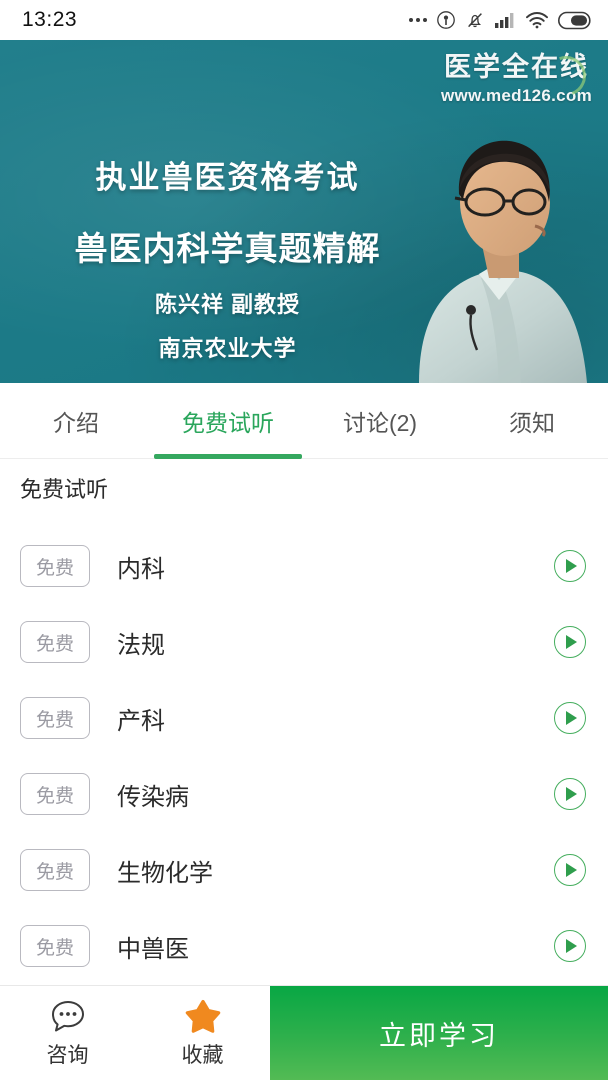  I want to click on consult-button: 咨询, so click(67, 1033).